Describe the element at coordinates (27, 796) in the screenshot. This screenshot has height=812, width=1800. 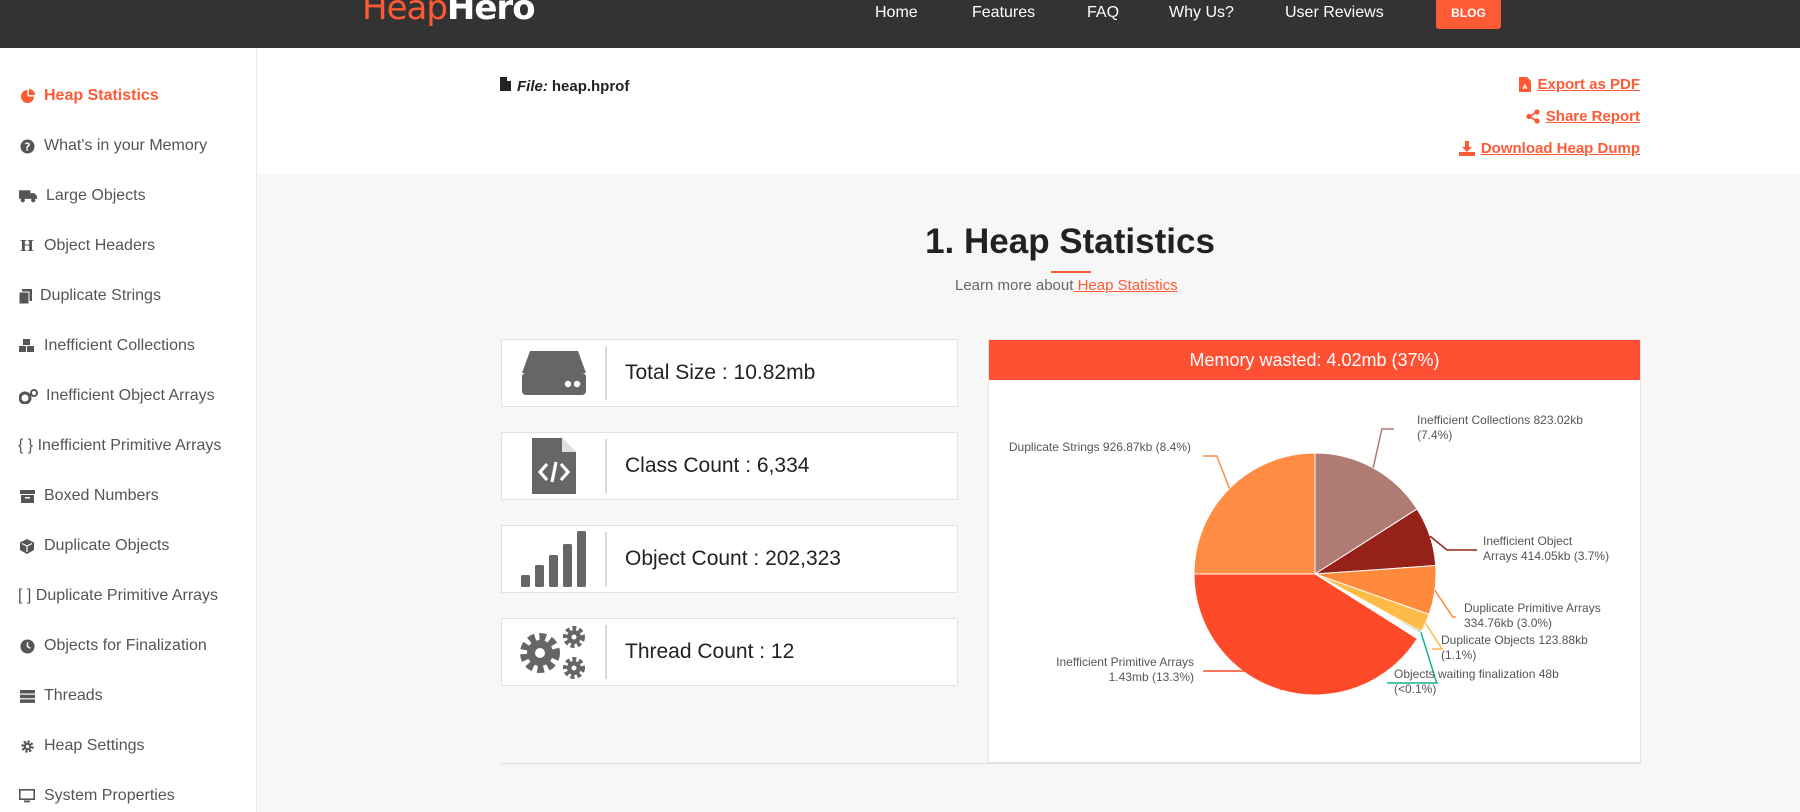
I see `monitor-icon` at that location.